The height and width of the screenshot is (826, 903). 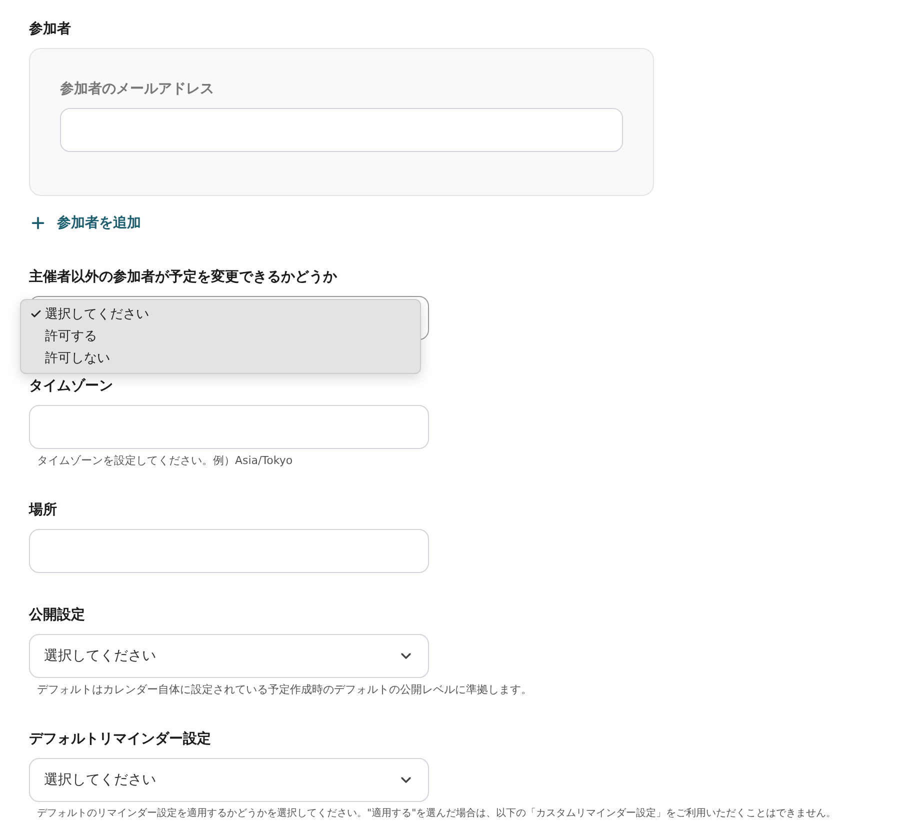 What do you see at coordinates (220, 314) in the screenshot?
I see `menu-option: 選択してください` at bounding box center [220, 314].